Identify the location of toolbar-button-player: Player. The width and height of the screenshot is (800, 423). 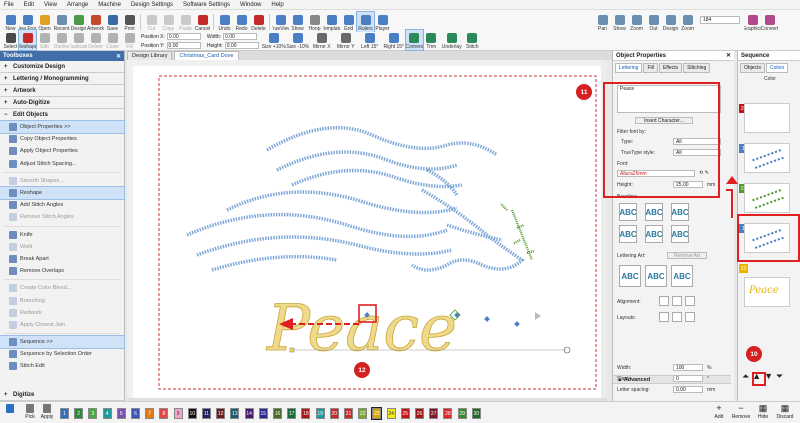
(382, 22).